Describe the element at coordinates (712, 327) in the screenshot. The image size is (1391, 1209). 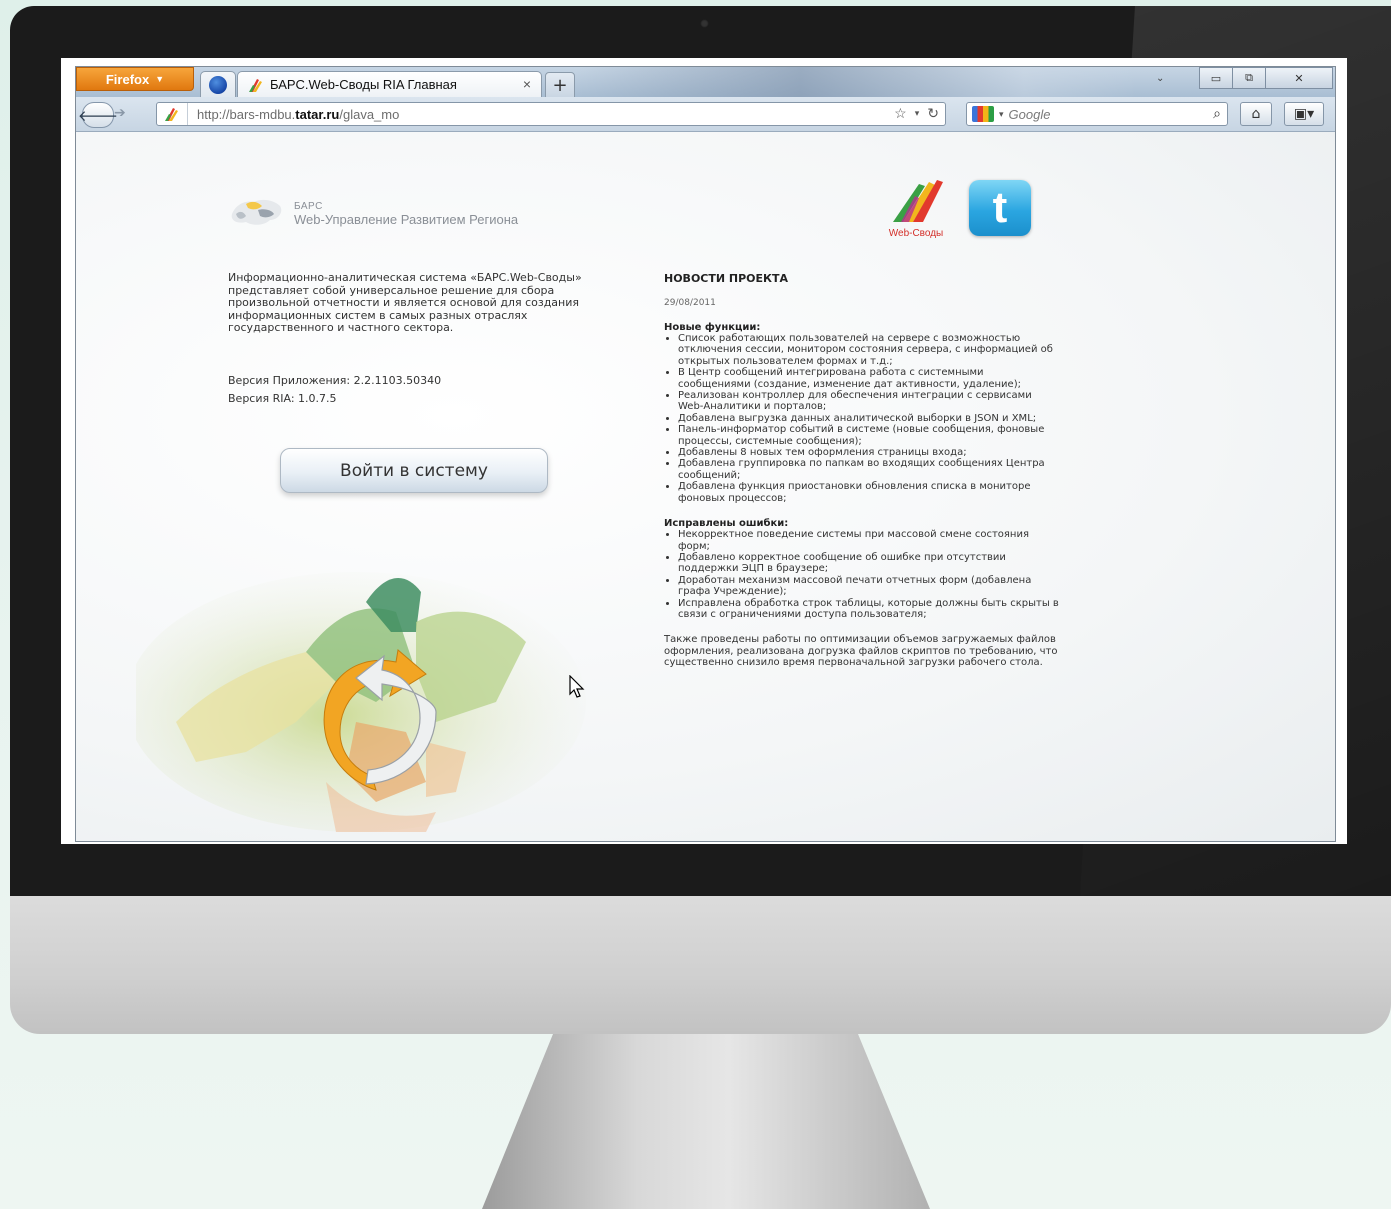
I see `features-heading: Новые функции:` at that location.